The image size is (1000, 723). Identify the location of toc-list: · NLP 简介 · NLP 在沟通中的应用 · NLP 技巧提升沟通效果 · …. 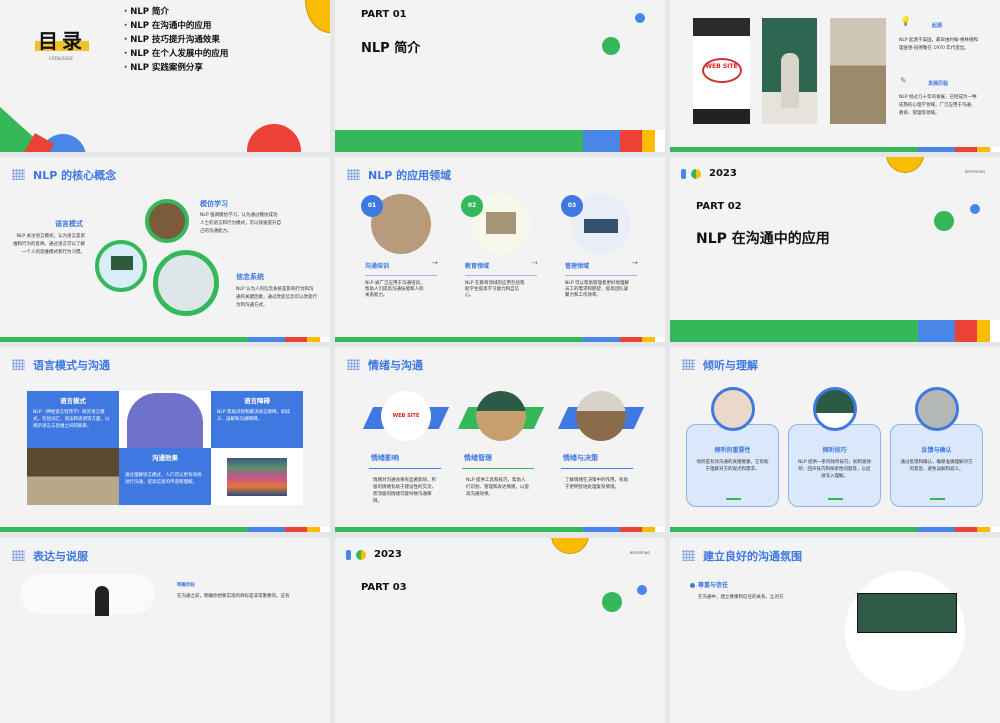
(176, 40).